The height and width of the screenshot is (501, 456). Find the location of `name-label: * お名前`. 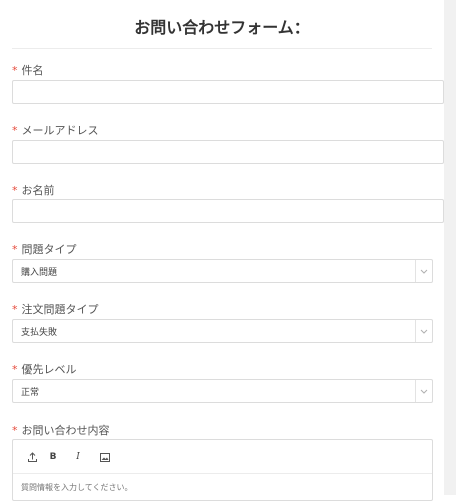

name-label: * お名前 is located at coordinates (33, 190).